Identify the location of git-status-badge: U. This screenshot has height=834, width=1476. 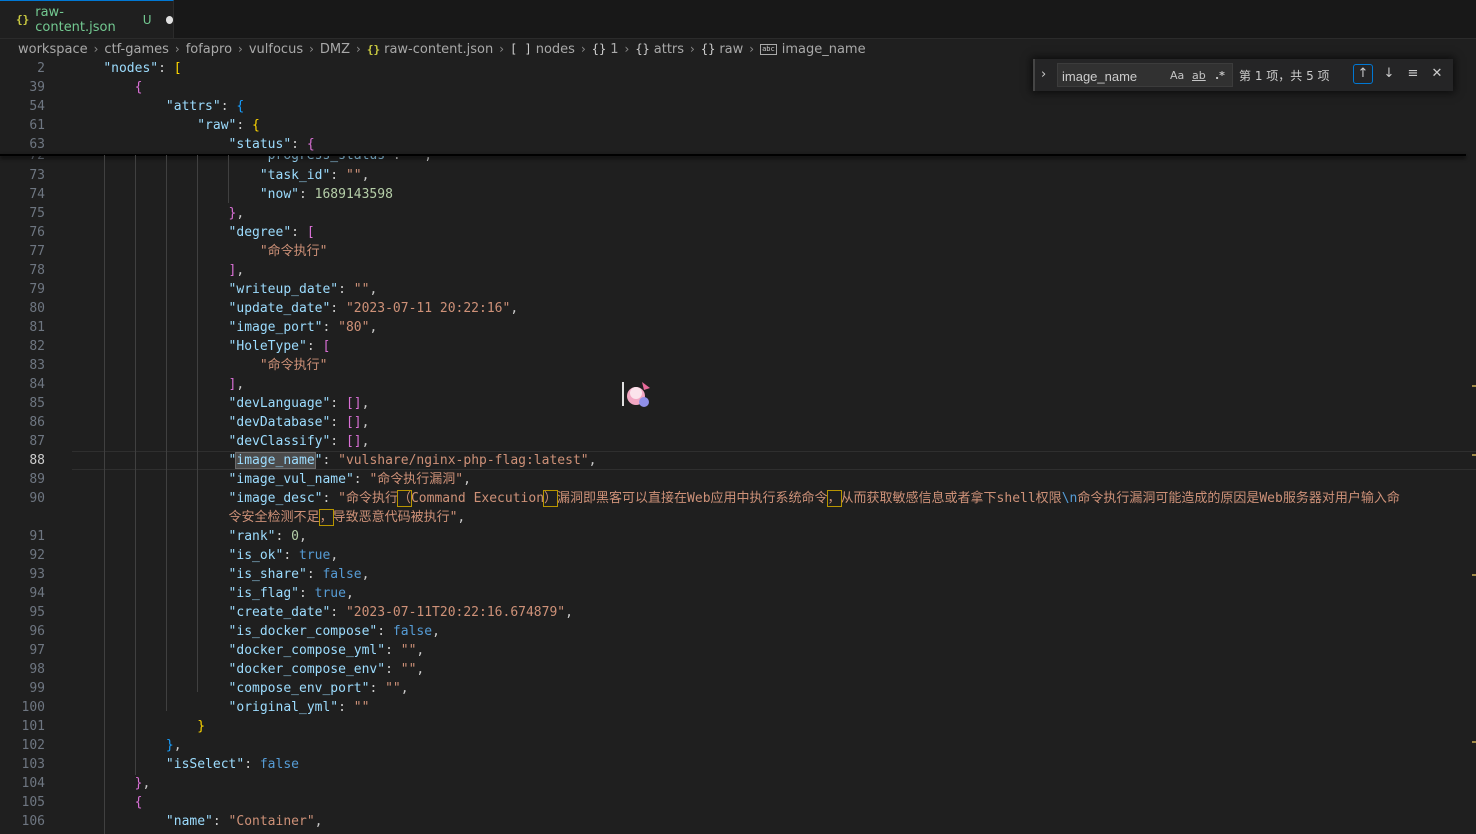
(147, 19).